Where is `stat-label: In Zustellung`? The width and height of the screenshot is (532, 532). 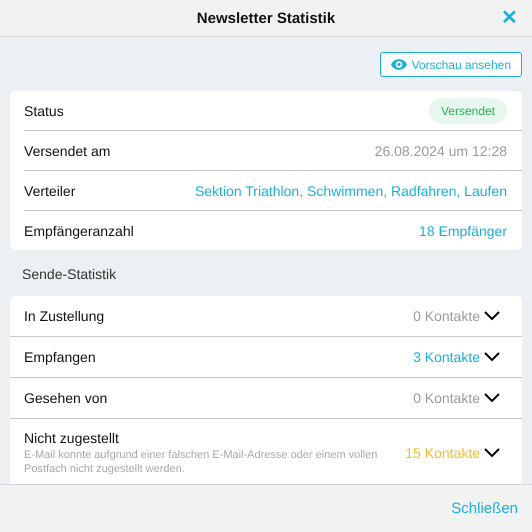
stat-label: In Zustellung is located at coordinates (65, 316).